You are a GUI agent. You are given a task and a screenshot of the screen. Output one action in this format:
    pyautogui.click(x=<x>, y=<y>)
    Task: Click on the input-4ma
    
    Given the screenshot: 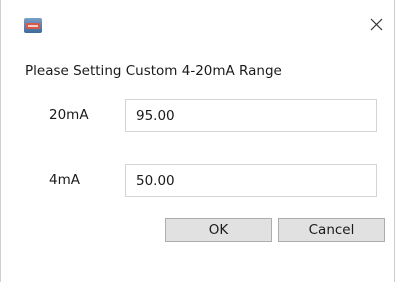 What is the action you would take?
    pyautogui.click(x=251, y=180)
    